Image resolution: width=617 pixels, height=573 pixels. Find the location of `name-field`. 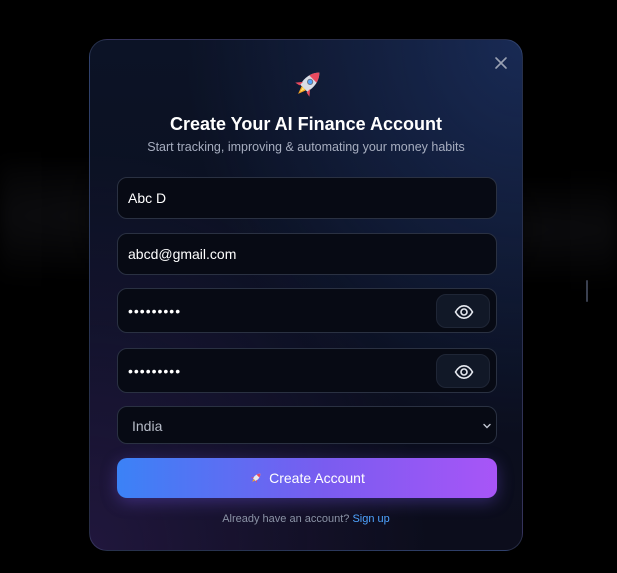

name-field is located at coordinates (307, 198).